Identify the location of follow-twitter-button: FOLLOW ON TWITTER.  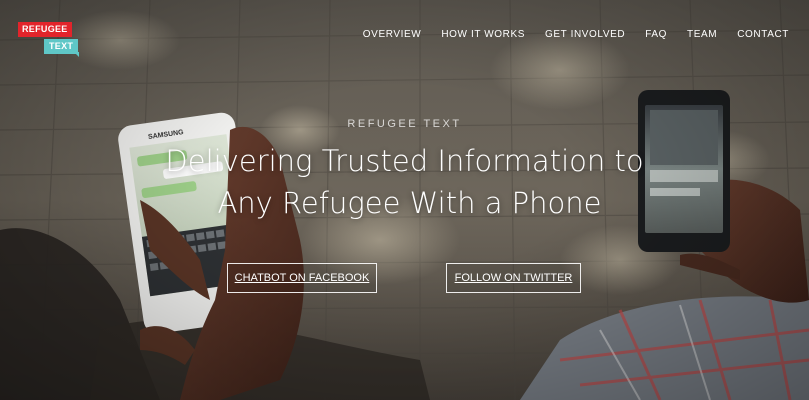
(513, 278).